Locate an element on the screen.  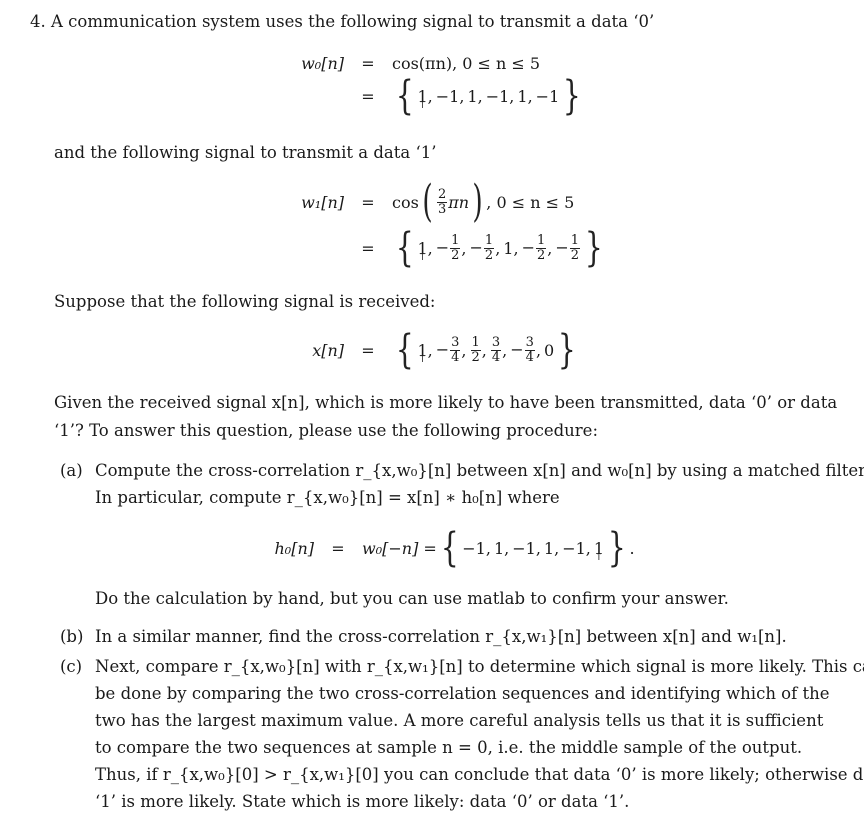
w1-lhs: w₁[n] is located at coordinates (322, 202).